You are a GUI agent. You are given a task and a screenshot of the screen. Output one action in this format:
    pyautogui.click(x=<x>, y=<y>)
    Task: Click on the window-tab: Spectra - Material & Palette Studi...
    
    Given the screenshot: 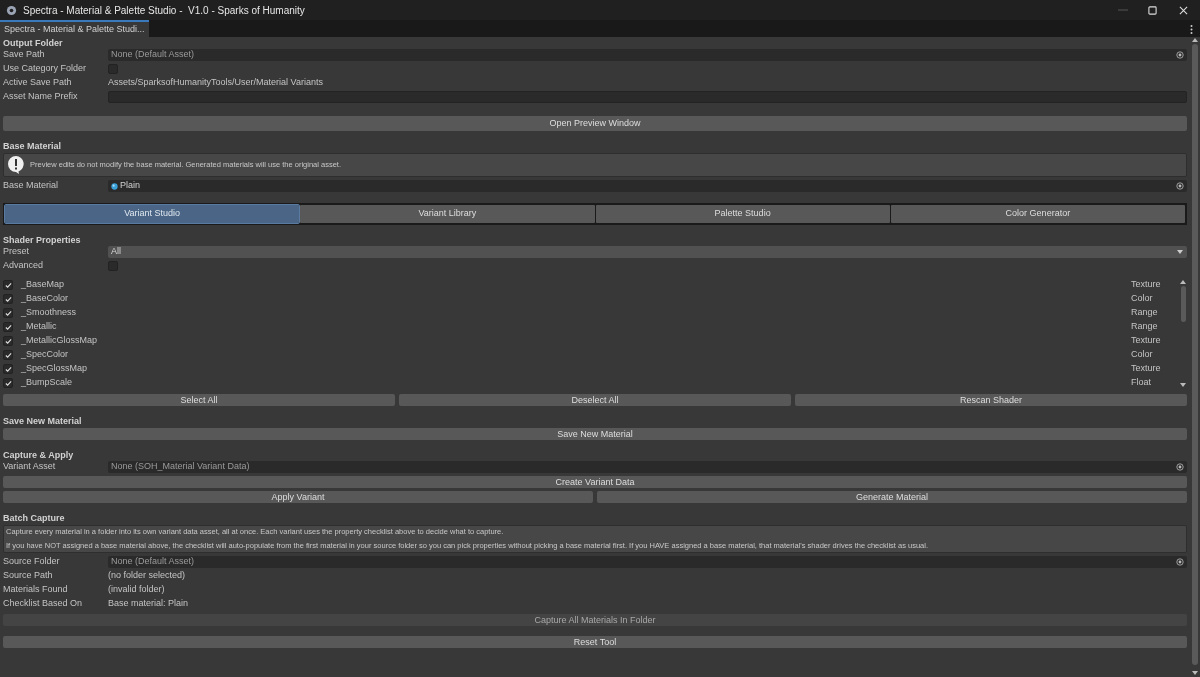 What is the action you would take?
    pyautogui.click(x=74, y=28)
    